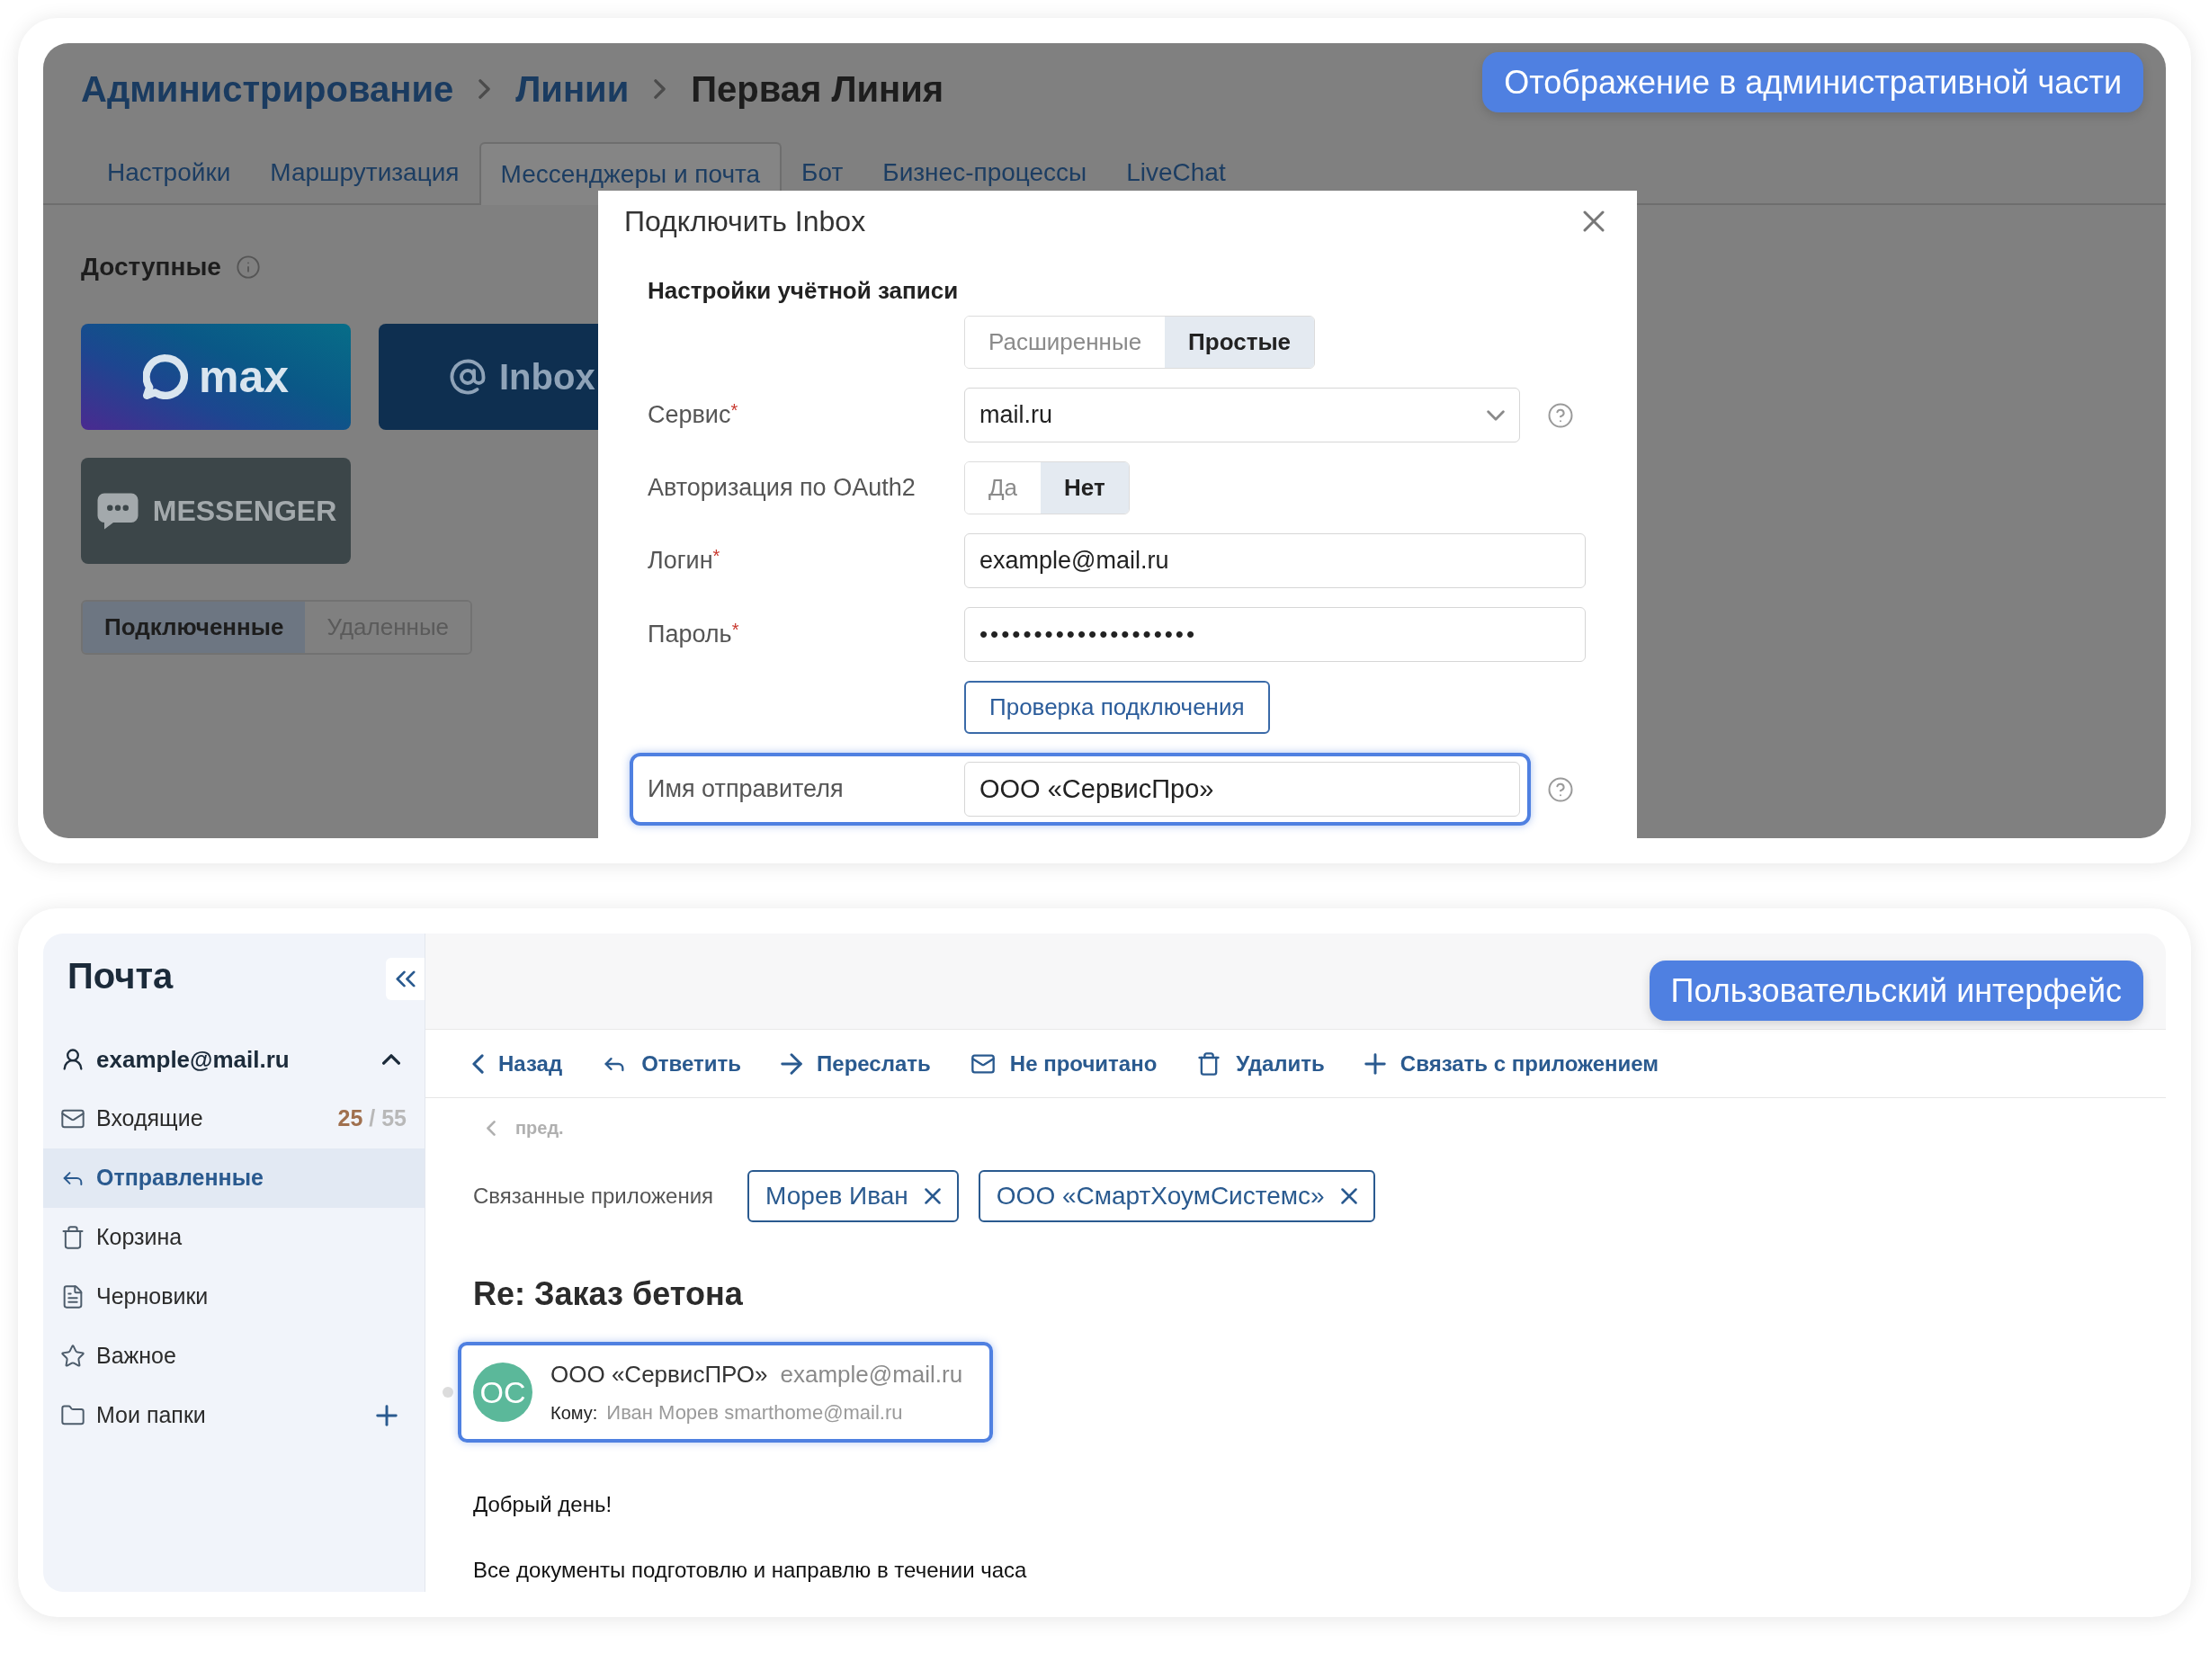 The height and width of the screenshot is (1680, 2209). I want to click on select-field: mail.ru, so click(1242, 415).